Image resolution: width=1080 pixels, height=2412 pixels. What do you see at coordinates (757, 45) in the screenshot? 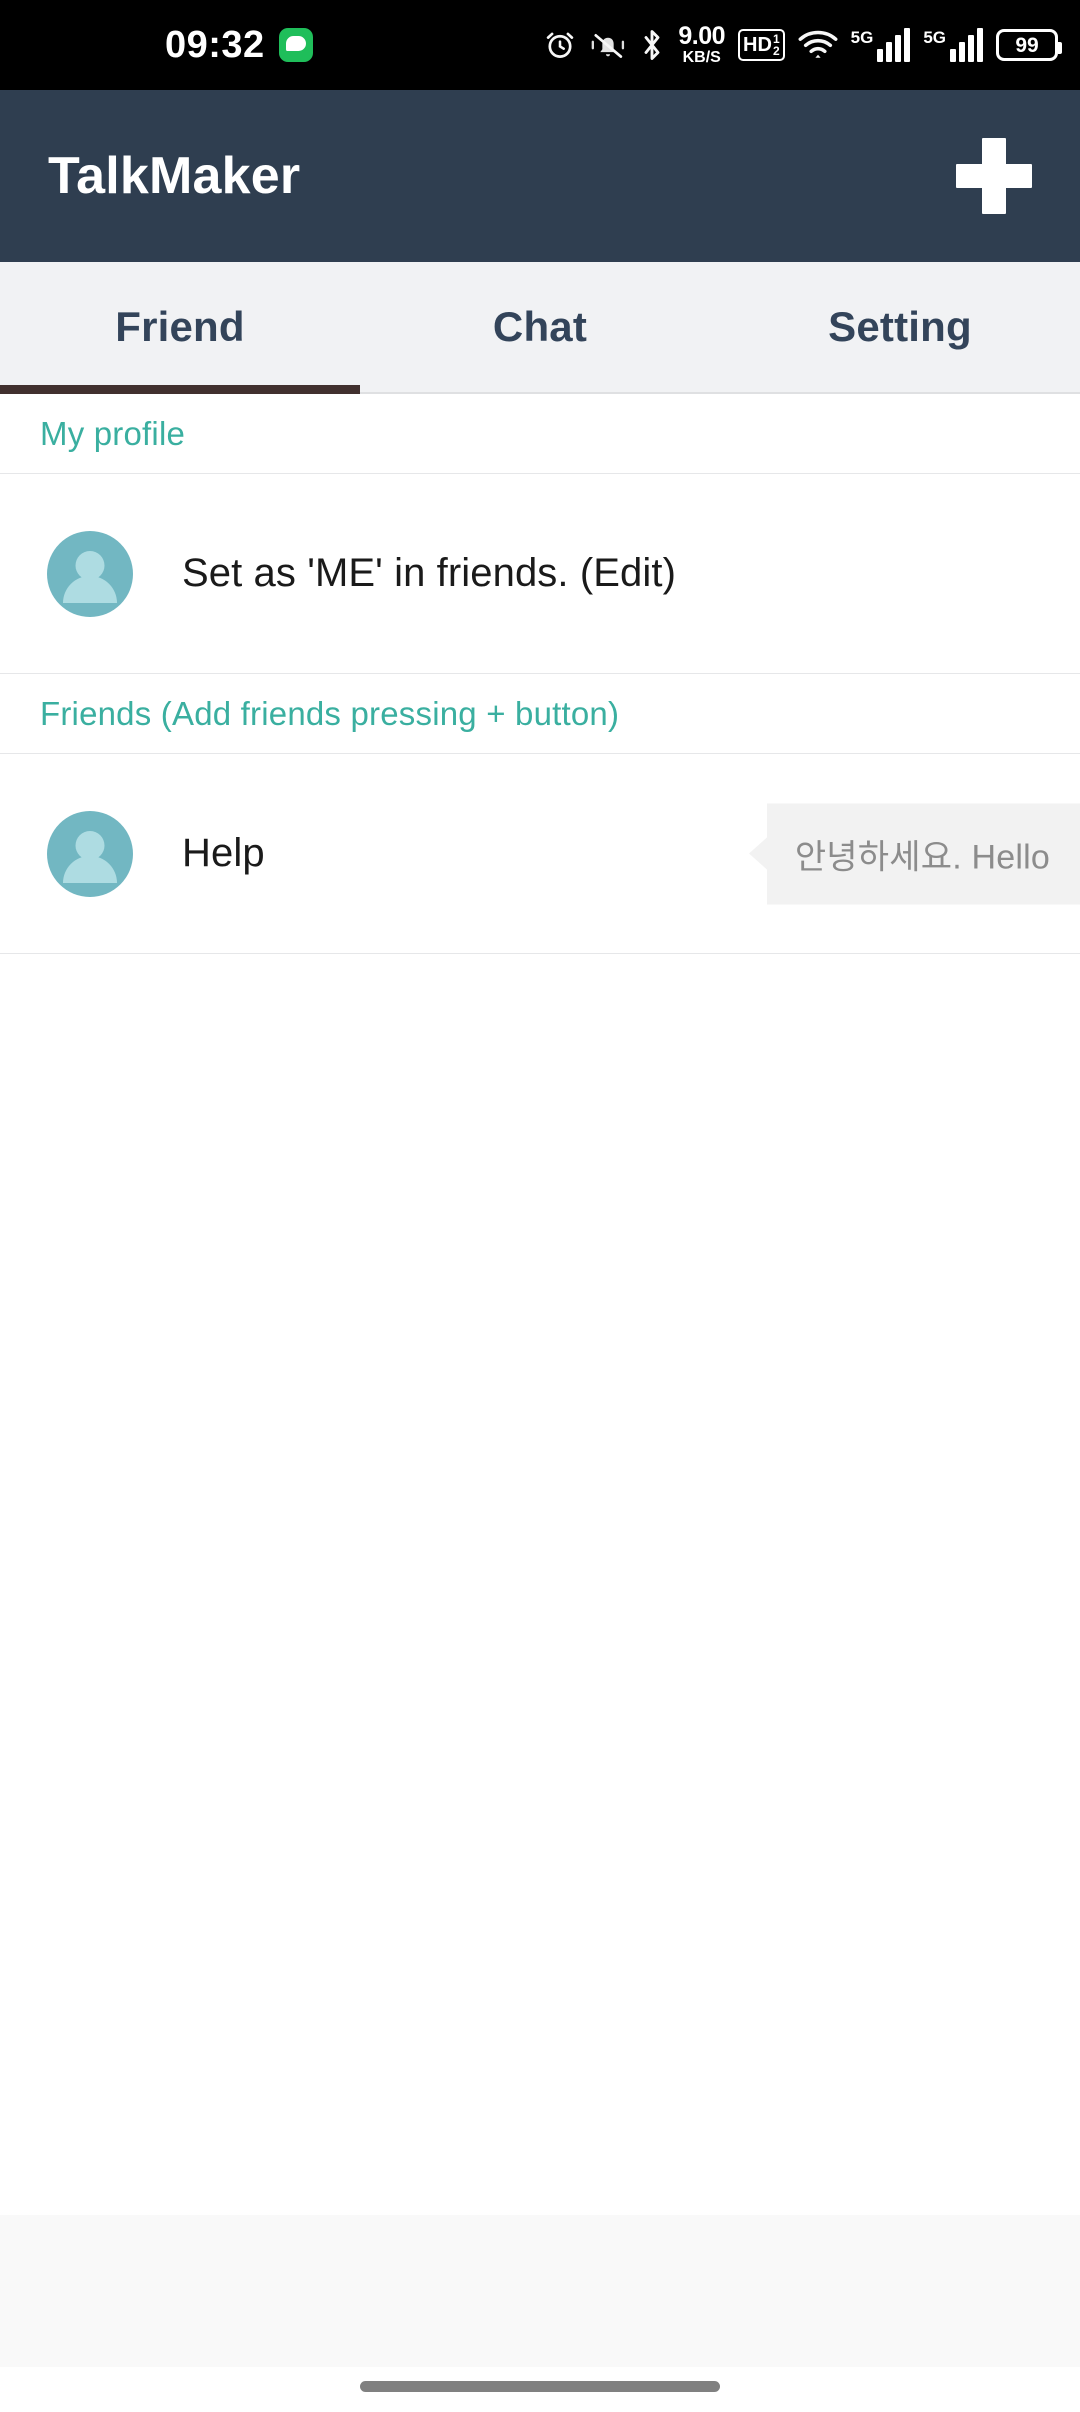
I see `hd-label: HD` at bounding box center [757, 45].